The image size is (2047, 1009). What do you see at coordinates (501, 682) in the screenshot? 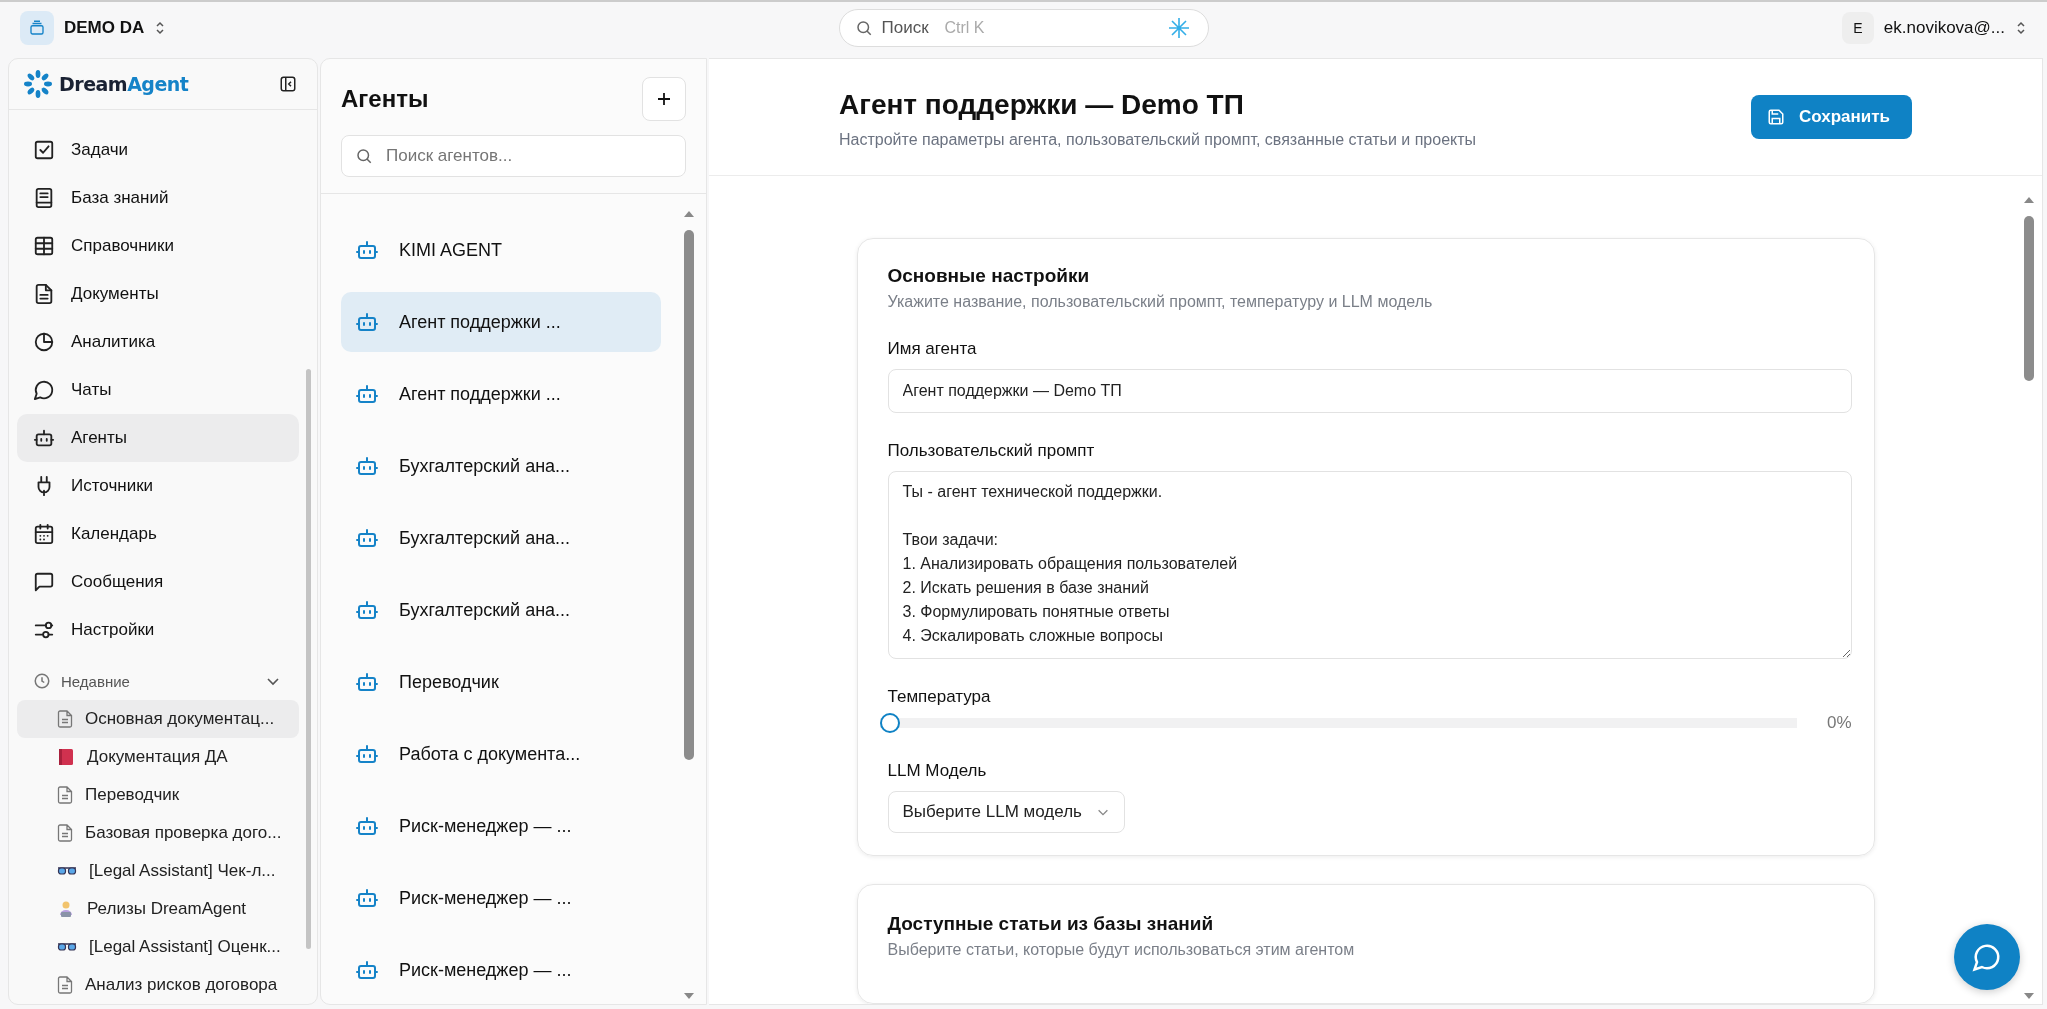
I see `agent-item: Переводчик` at bounding box center [501, 682].